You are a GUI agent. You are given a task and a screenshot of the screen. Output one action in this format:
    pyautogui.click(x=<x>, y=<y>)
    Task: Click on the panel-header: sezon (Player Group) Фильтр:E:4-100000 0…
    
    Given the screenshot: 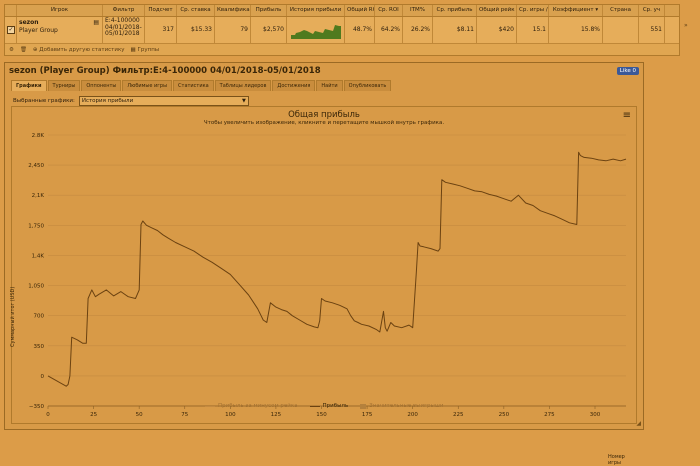 What is the action you would take?
    pyautogui.click(x=324, y=70)
    